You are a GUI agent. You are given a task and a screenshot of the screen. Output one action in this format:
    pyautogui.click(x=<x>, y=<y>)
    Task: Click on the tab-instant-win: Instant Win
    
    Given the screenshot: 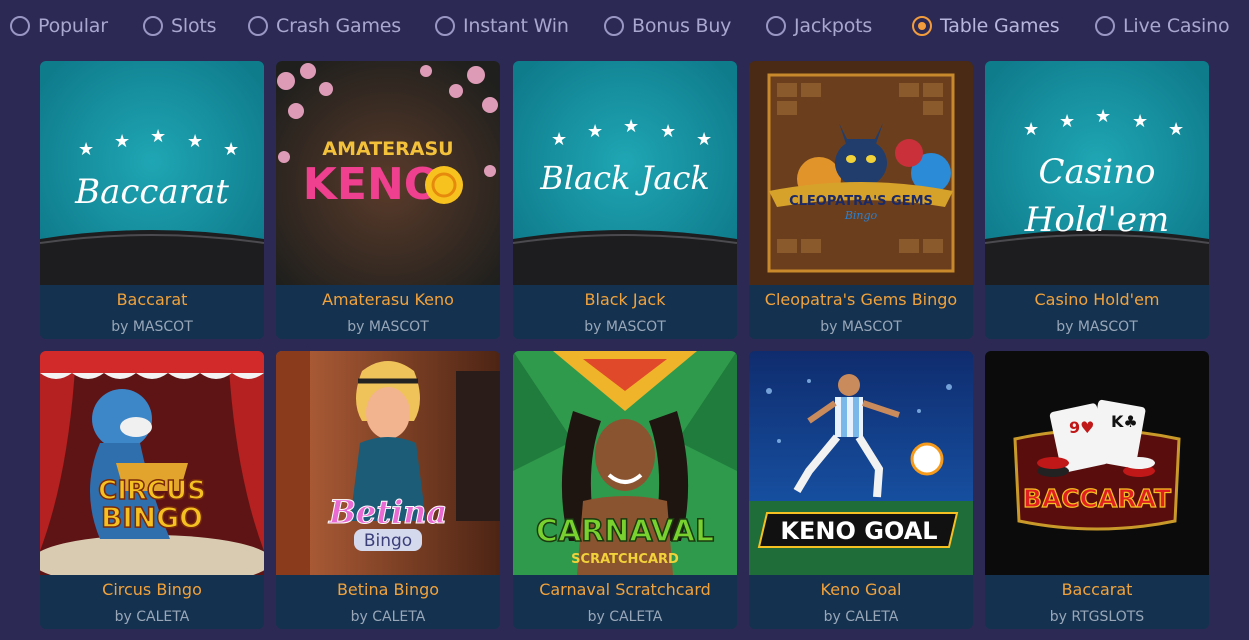 What is the action you would take?
    pyautogui.click(x=502, y=26)
    